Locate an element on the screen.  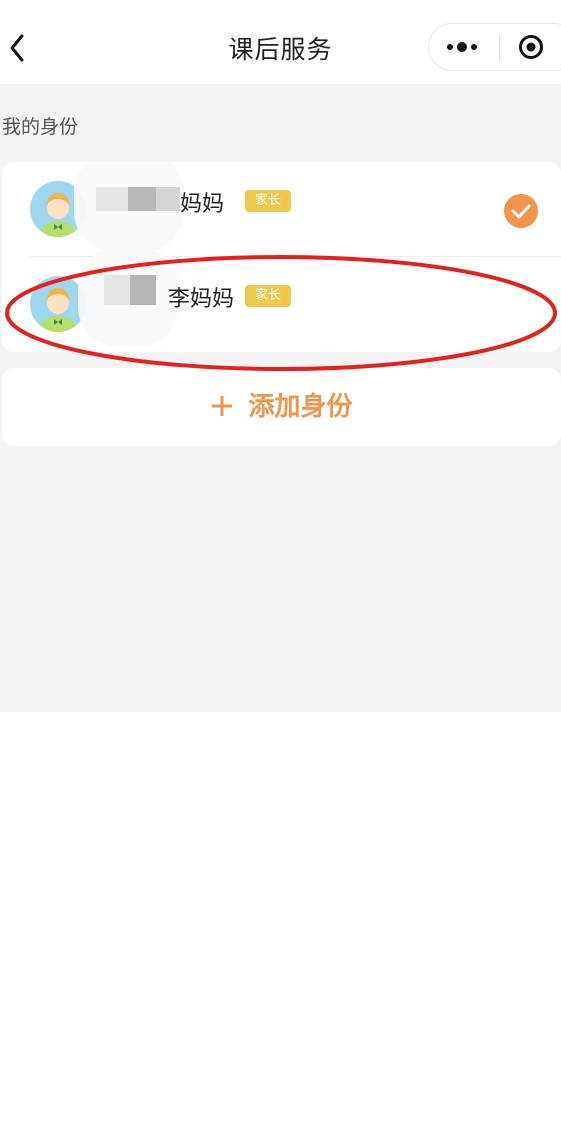
identity-name: 妈妈 is located at coordinates (202, 204).